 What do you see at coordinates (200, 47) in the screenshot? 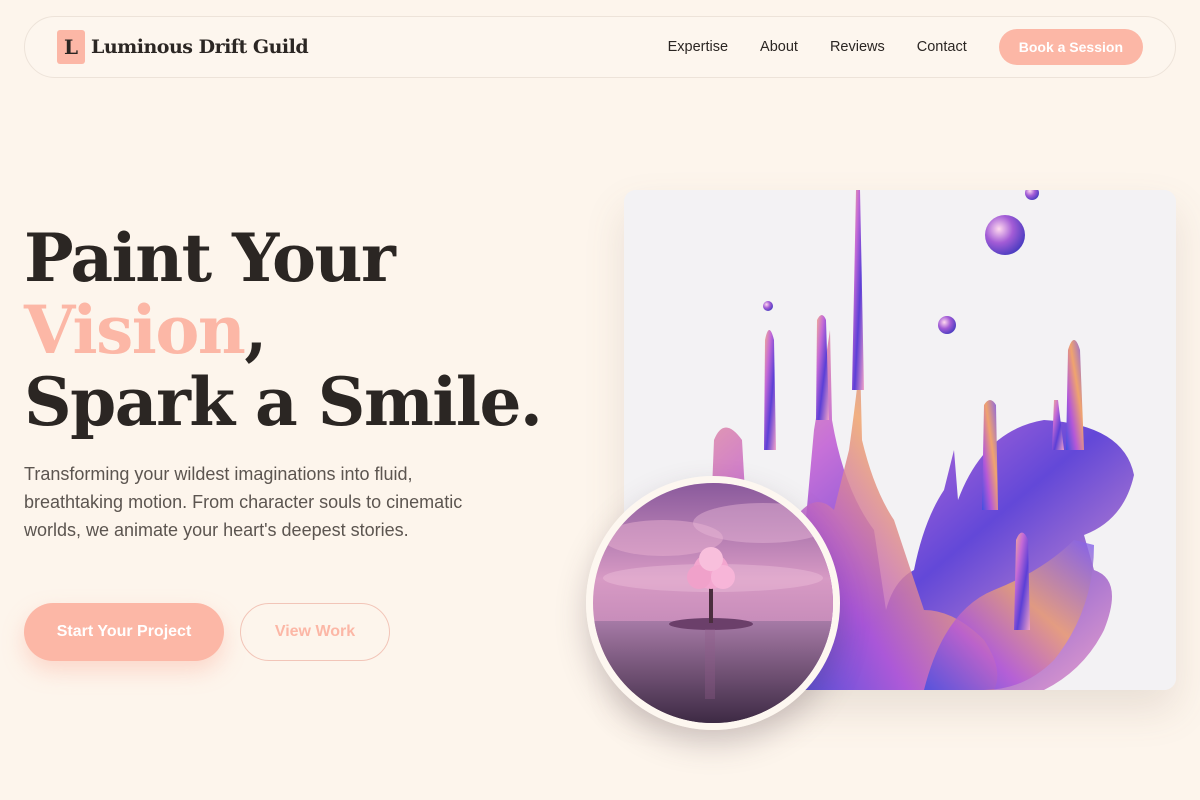
I see `brand-name: Luminous Drift Guild` at bounding box center [200, 47].